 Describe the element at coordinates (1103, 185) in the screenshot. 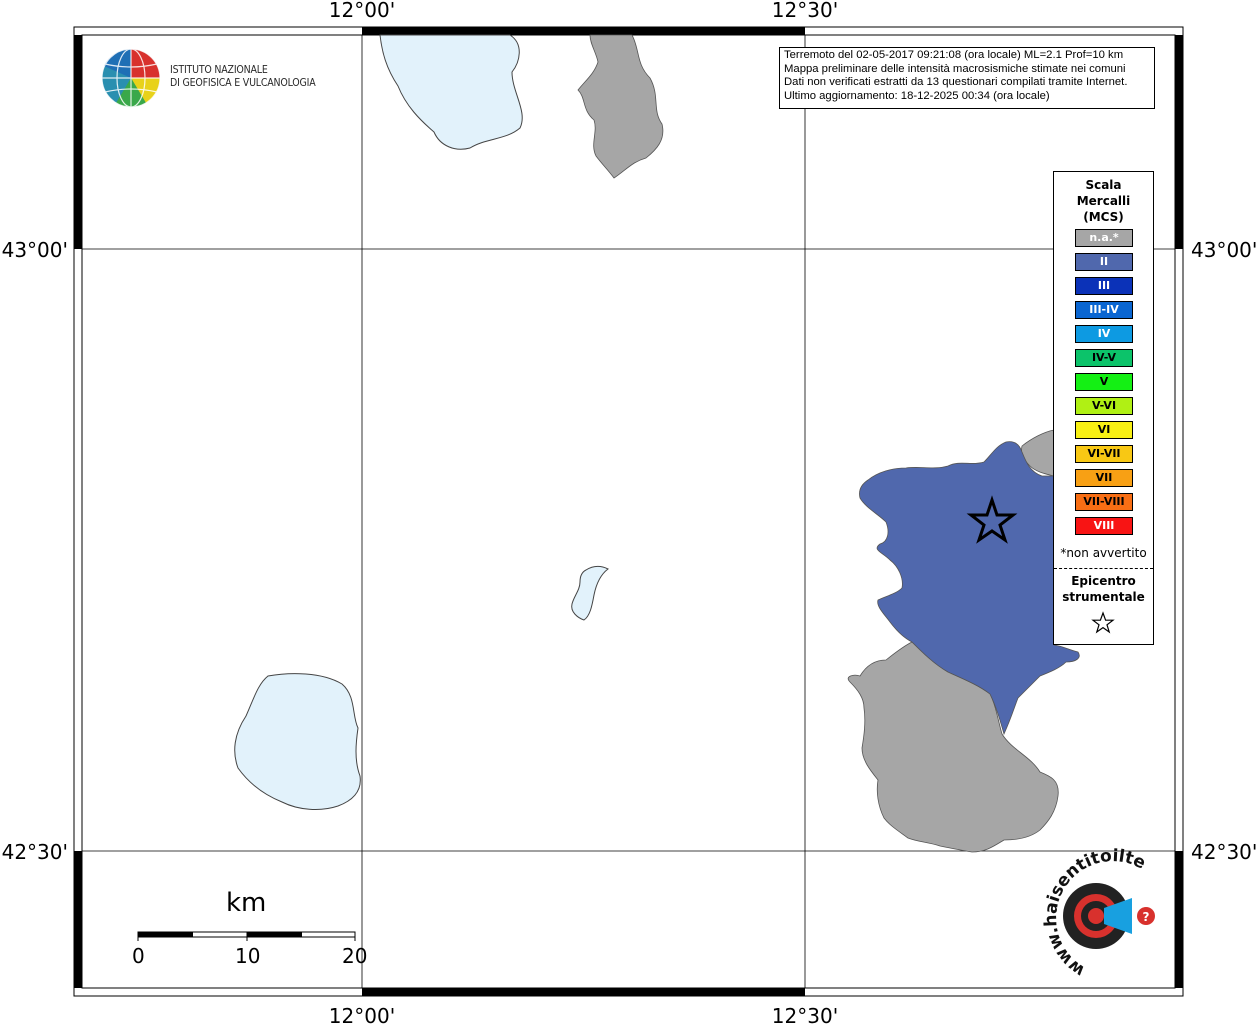

I see `legend-title-line1: Scala` at that location.